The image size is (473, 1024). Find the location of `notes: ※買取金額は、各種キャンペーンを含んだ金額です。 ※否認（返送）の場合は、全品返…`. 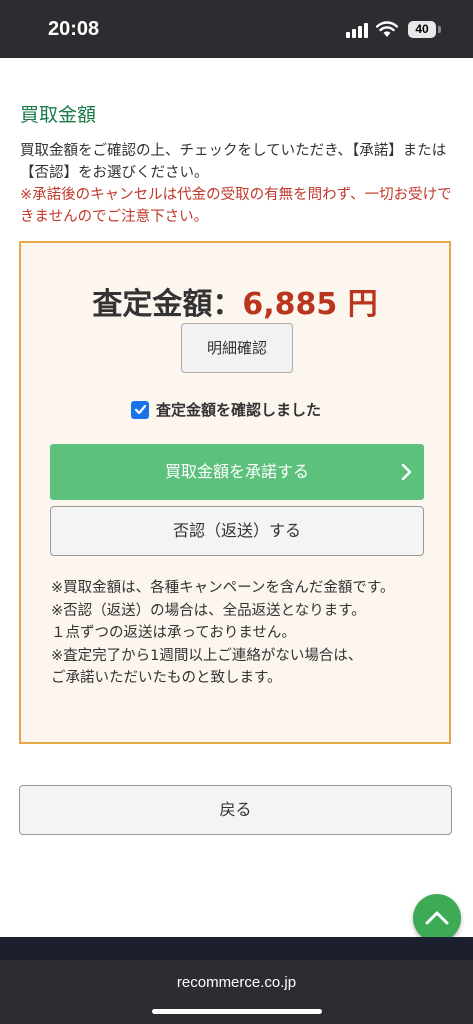

notes: ※買取金額は、各種キャンペーンを含んだ金額です。 ※否認（返送）の場合は、全品返… is located at coordinates (241, 633).